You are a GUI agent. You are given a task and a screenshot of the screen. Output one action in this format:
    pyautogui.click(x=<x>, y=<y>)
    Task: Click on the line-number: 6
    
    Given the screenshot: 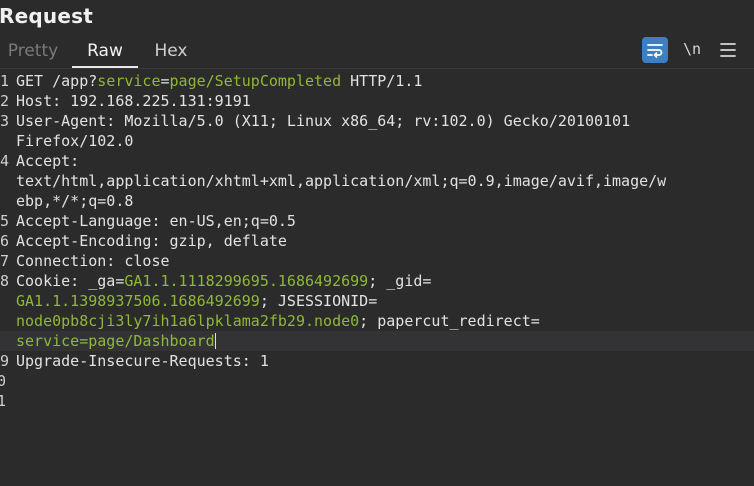 What is the action you would take?
    pyautogui.click(x=5, y=241)
    